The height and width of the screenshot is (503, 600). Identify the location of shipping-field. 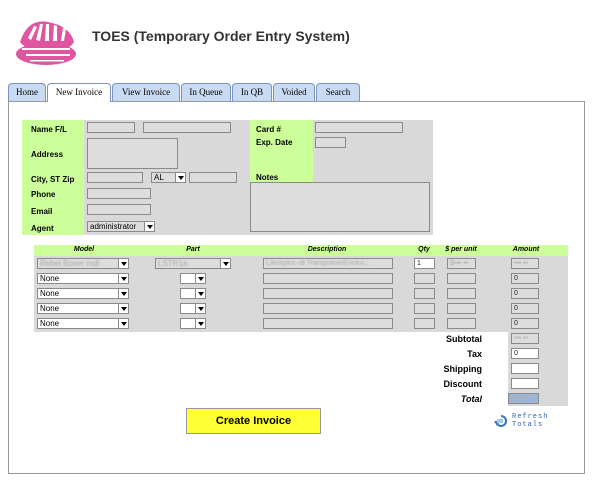
(525, 368).